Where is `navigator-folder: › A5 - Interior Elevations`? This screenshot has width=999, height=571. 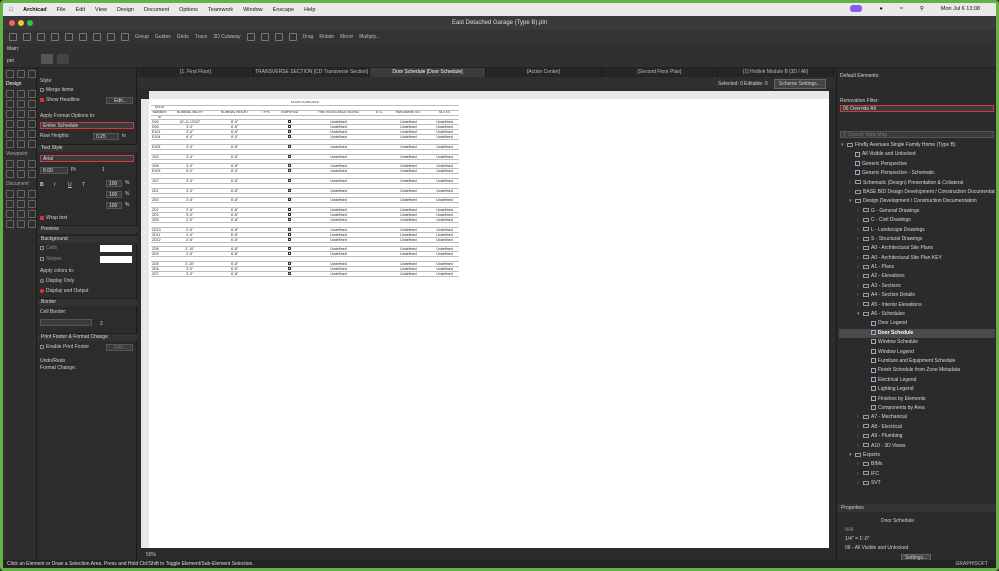
navigator-folder: › A5 - Interior Elevations is located at coordinates (917, 305).